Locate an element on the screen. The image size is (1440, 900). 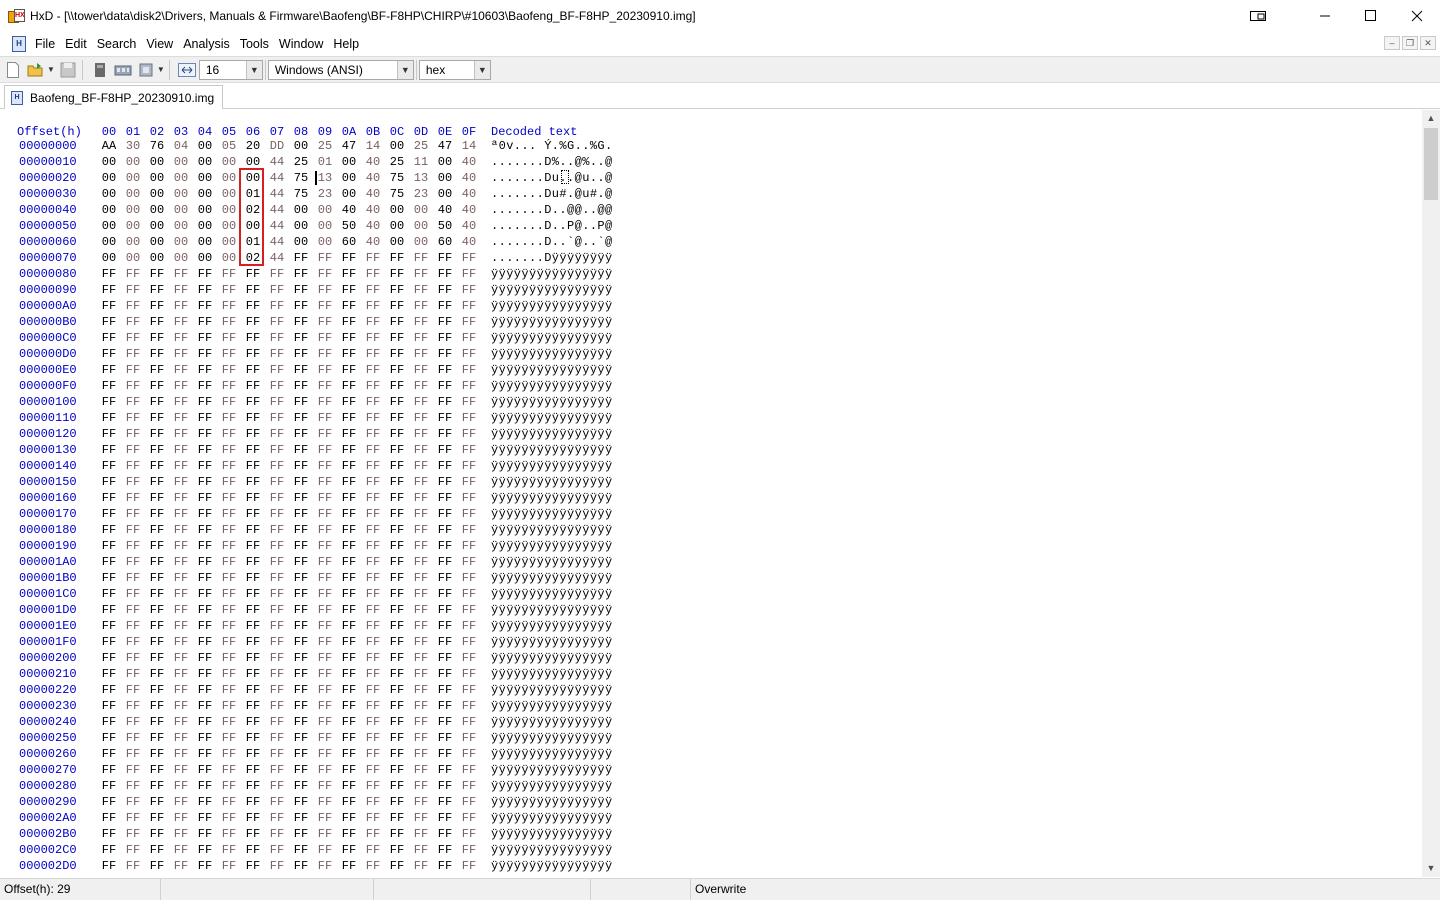
decoded-text: .......D%..@%..@ is located at coordinates (552, 162).